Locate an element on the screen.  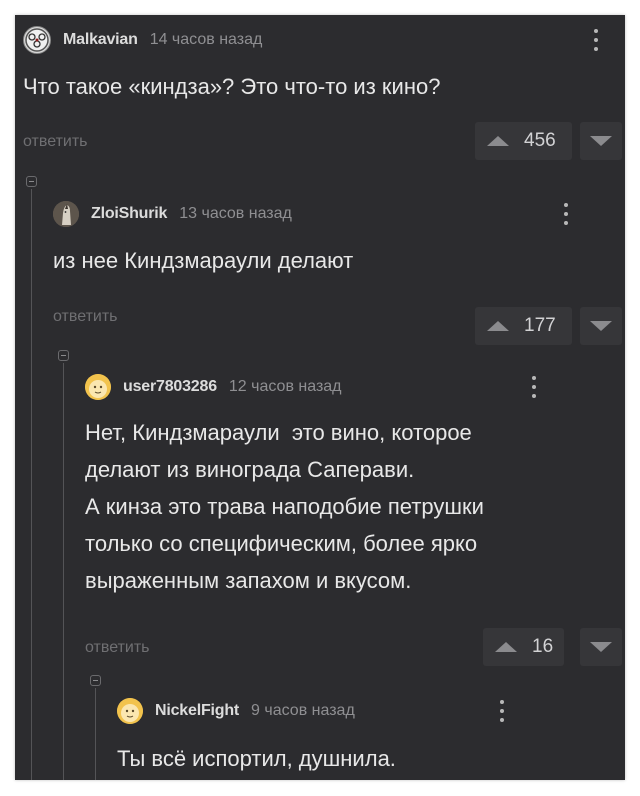
comment-timestamp: 13 часов назад is located at coordinates (235, 213).